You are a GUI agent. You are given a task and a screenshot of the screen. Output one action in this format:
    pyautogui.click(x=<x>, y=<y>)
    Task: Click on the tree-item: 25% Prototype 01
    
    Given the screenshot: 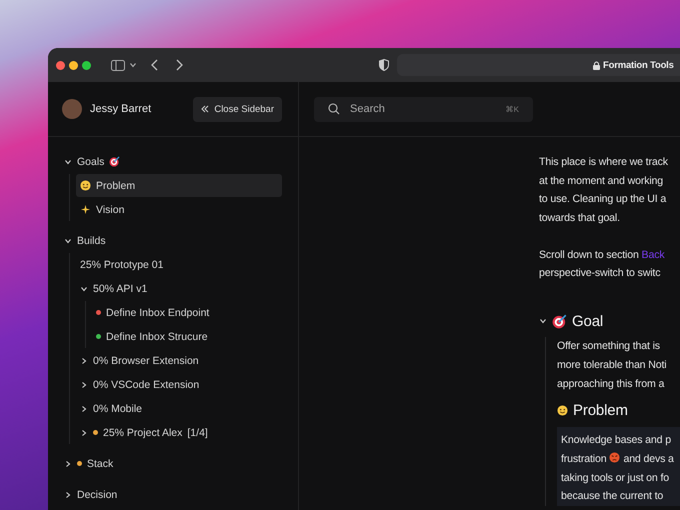 What is the action you would take?
    pyautogui.click(x=179, y=264)
    